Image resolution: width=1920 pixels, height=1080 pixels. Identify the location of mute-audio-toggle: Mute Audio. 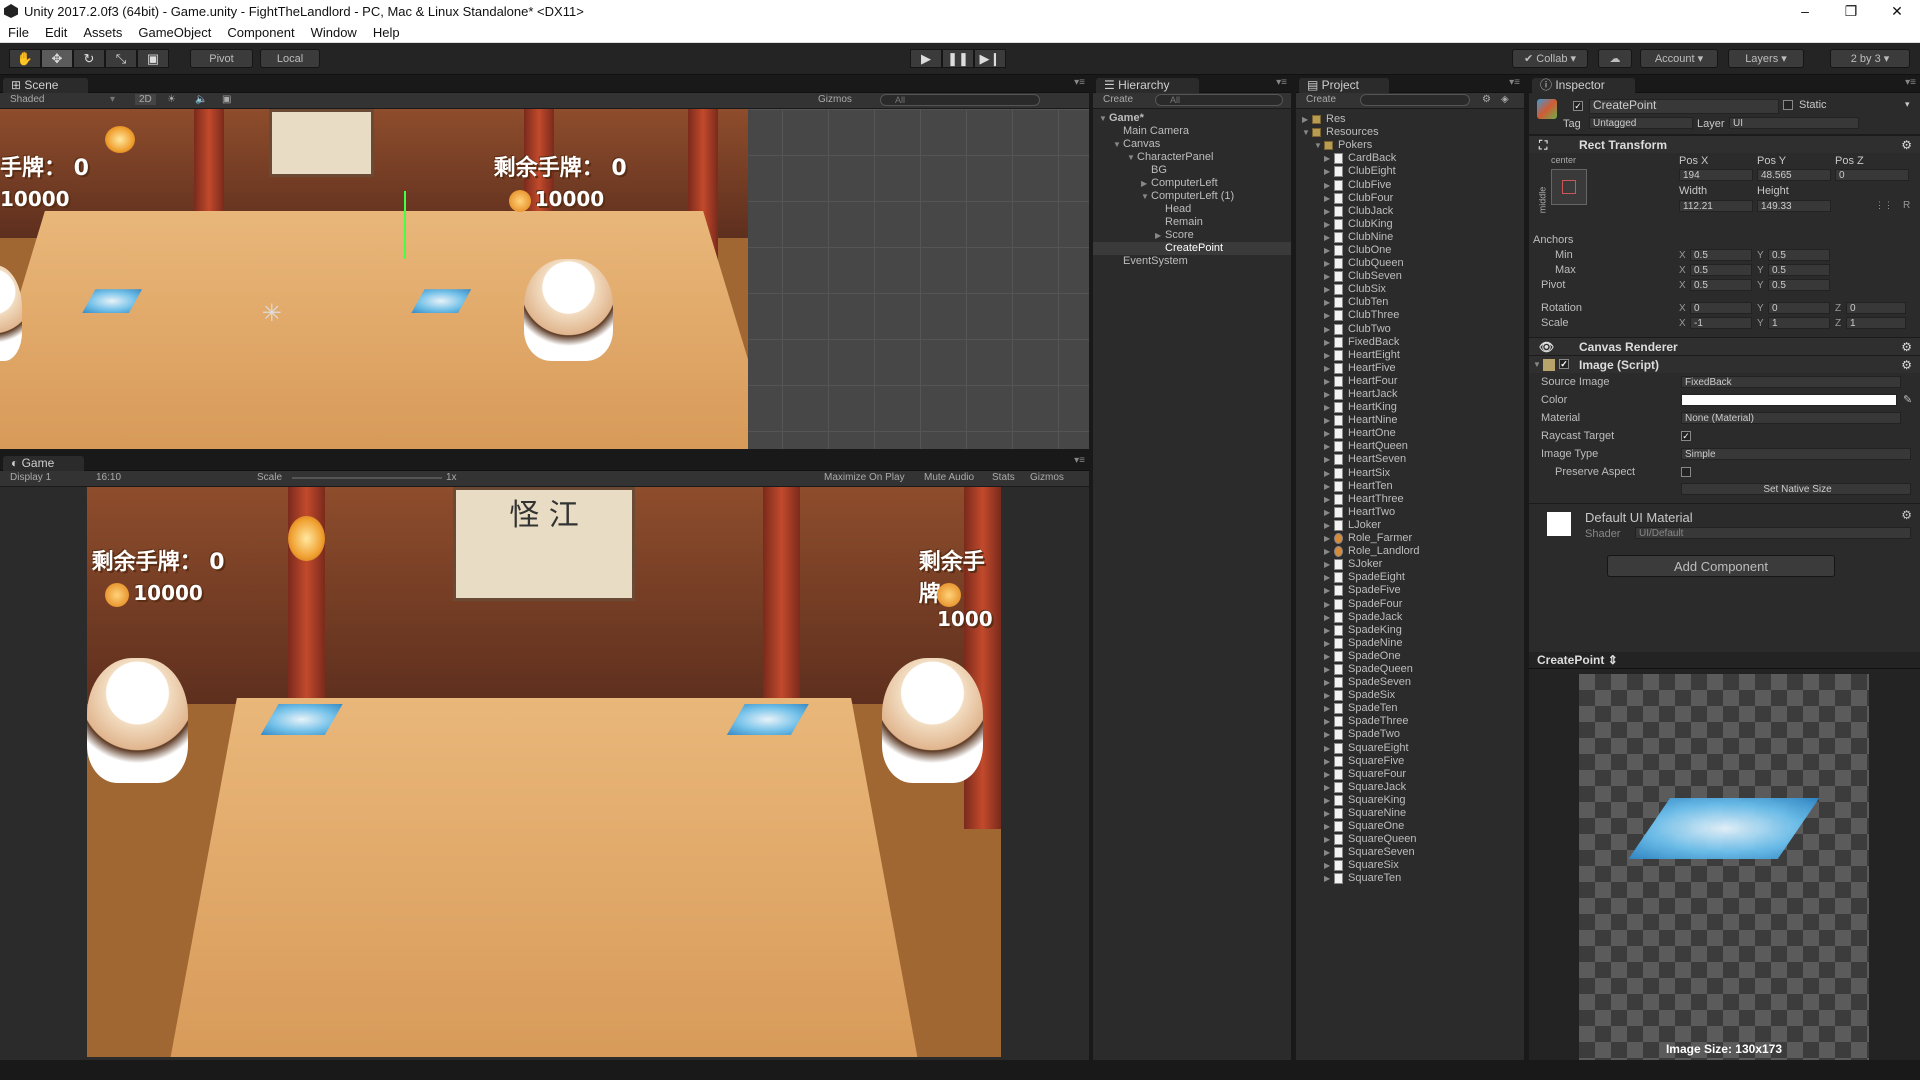
(949, 477).